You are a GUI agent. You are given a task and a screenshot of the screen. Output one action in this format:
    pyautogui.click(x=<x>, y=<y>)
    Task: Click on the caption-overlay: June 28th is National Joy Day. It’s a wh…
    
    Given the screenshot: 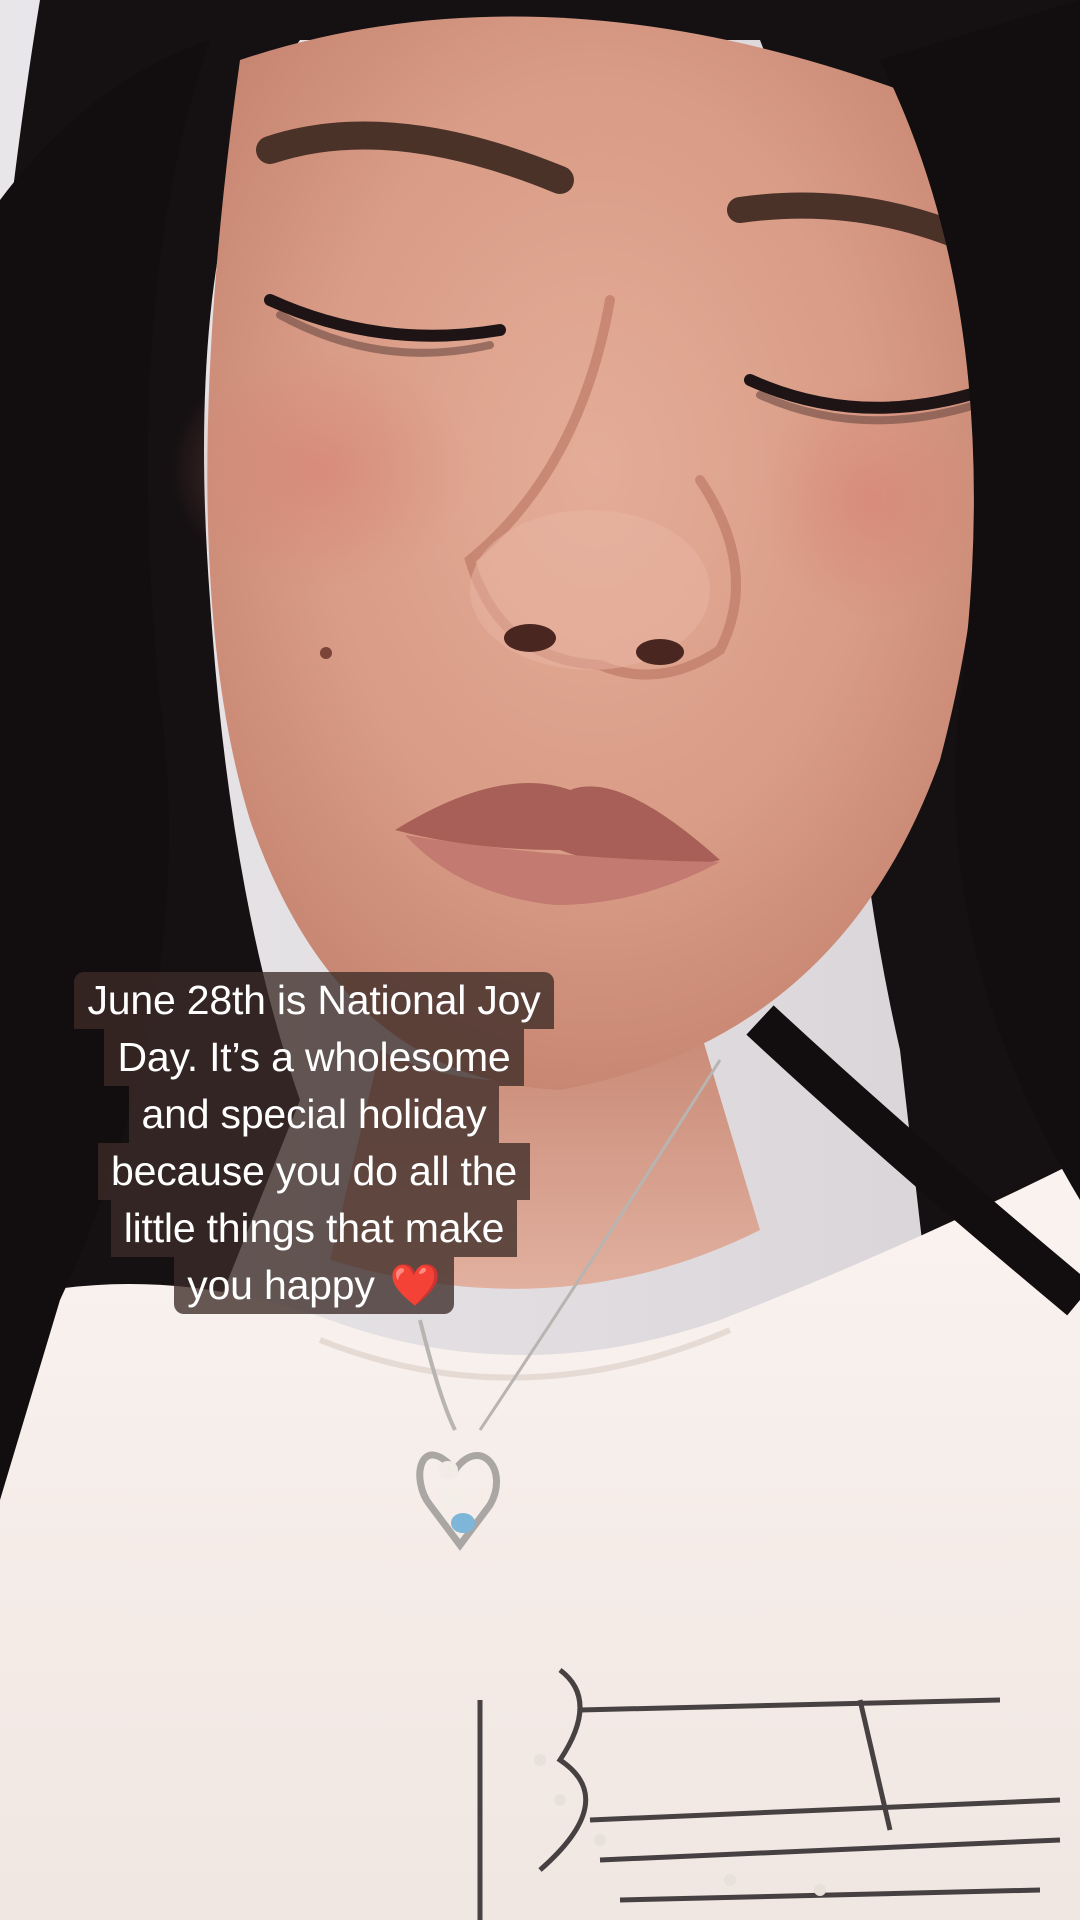 What is the action you would take?
    pyautogui.click(x=314, y=1143)
    